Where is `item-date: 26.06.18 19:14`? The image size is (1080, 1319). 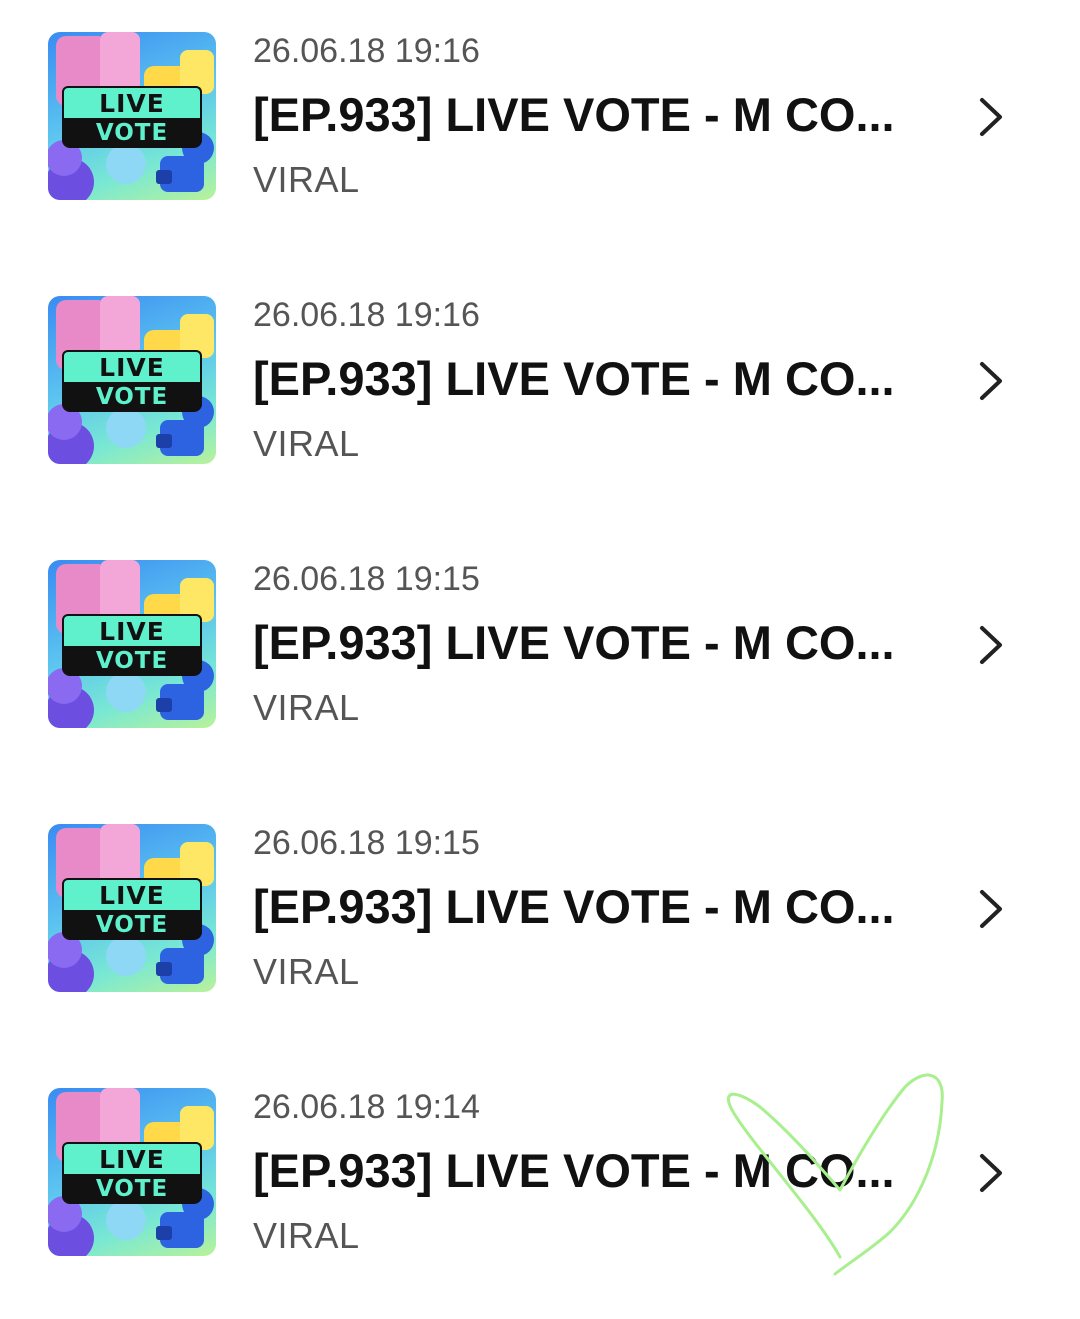 item-date: 26.06.18 19:14 is located at coordinates (366, 1107).